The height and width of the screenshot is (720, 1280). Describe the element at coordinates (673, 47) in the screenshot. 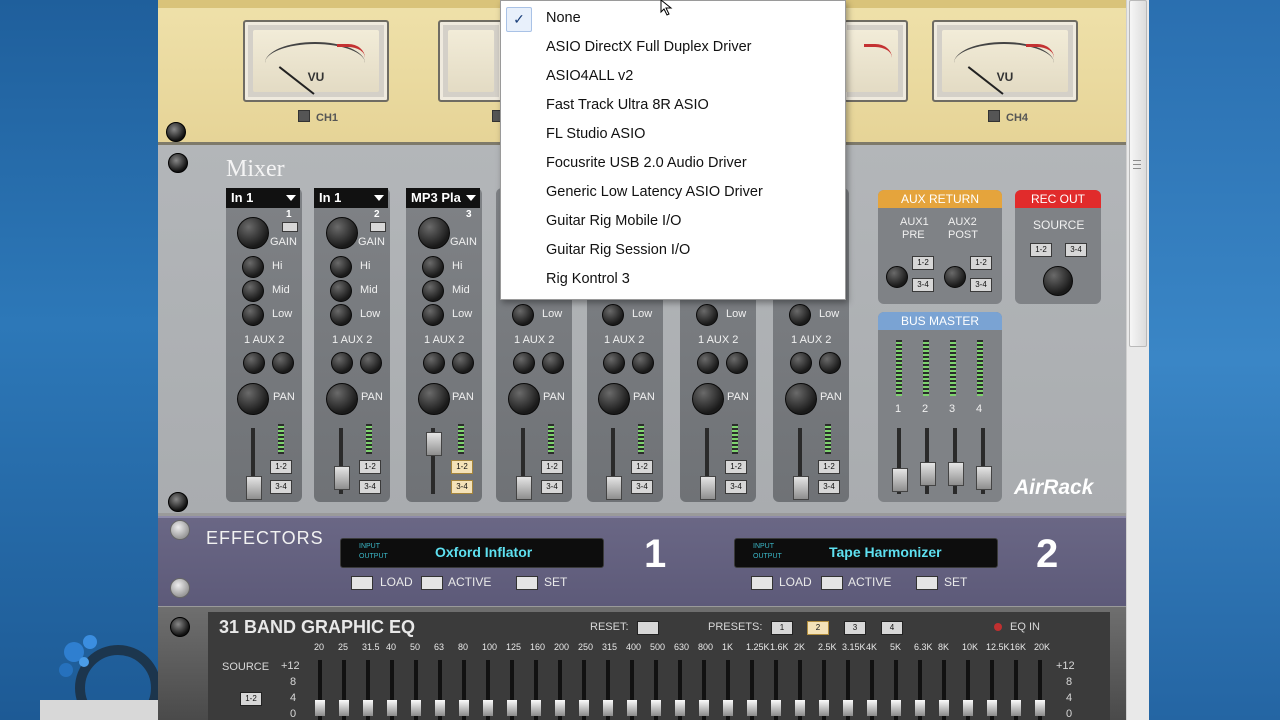

I see `dropdown-item: ASIO DirectX Full Duplex Driver` at that location.